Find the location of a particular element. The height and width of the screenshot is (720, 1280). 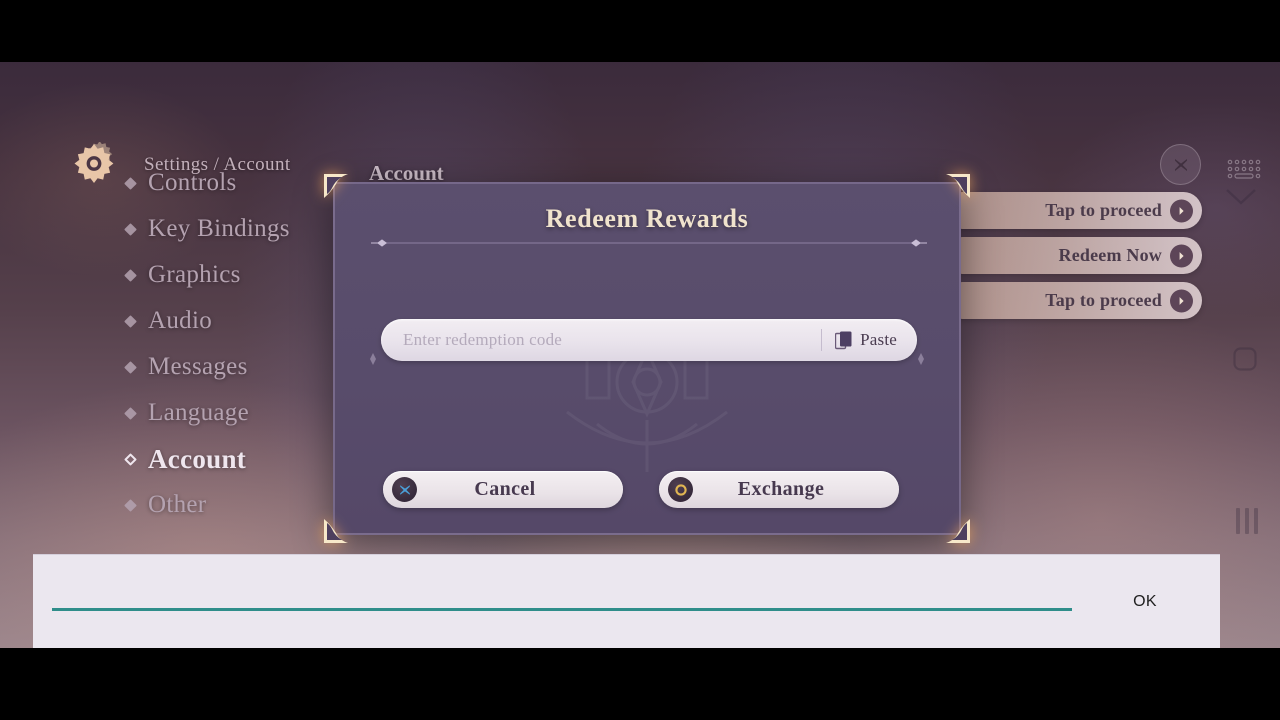

cross-icon is located at coordinates (404, 489).